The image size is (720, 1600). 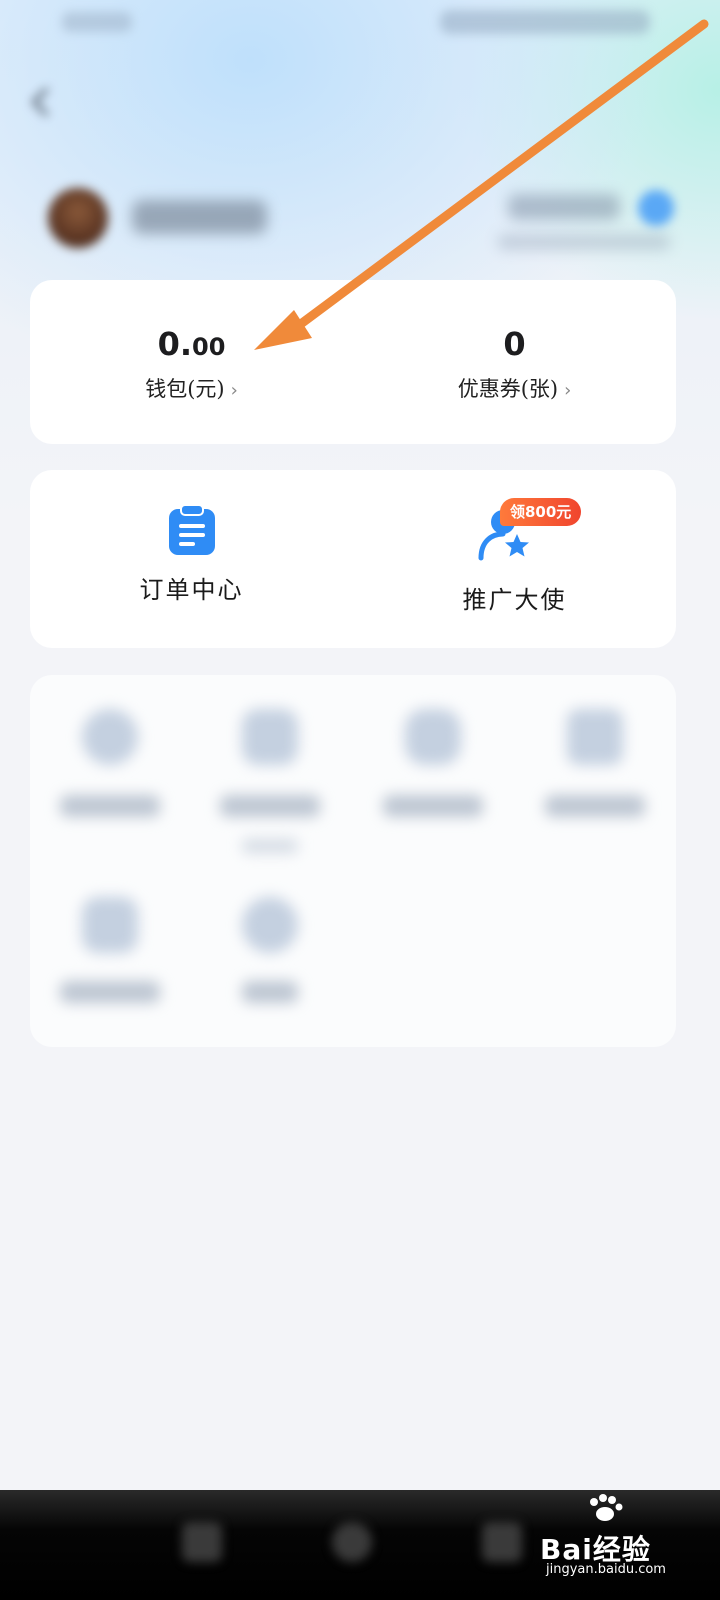 I want to click on tool-sublabel, so click(x=270, y=846).